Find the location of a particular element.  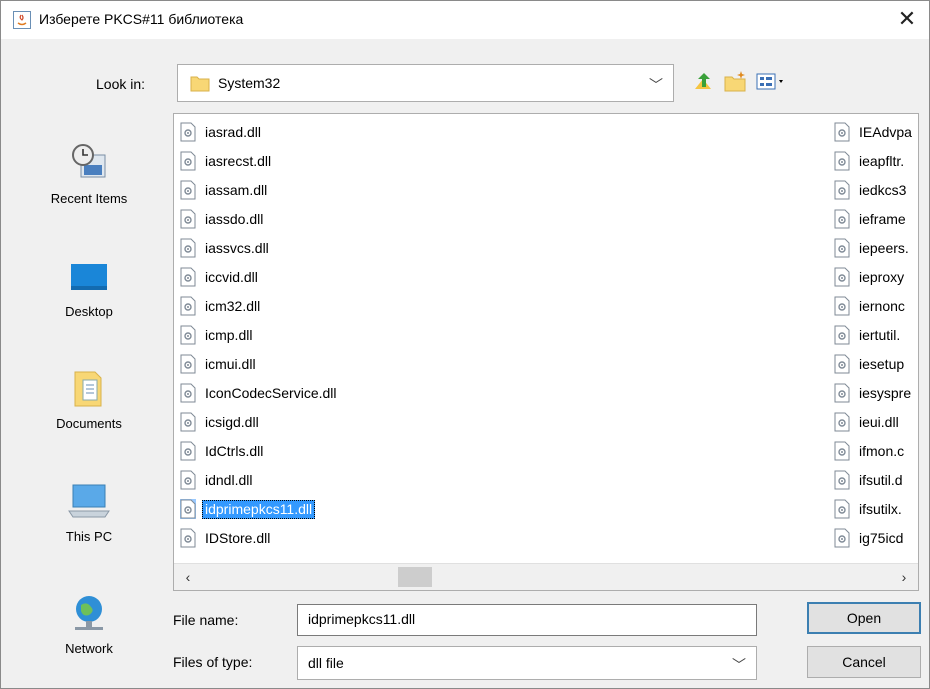

chevron-left-icon: ‹ is located at coordinates (188, 577).